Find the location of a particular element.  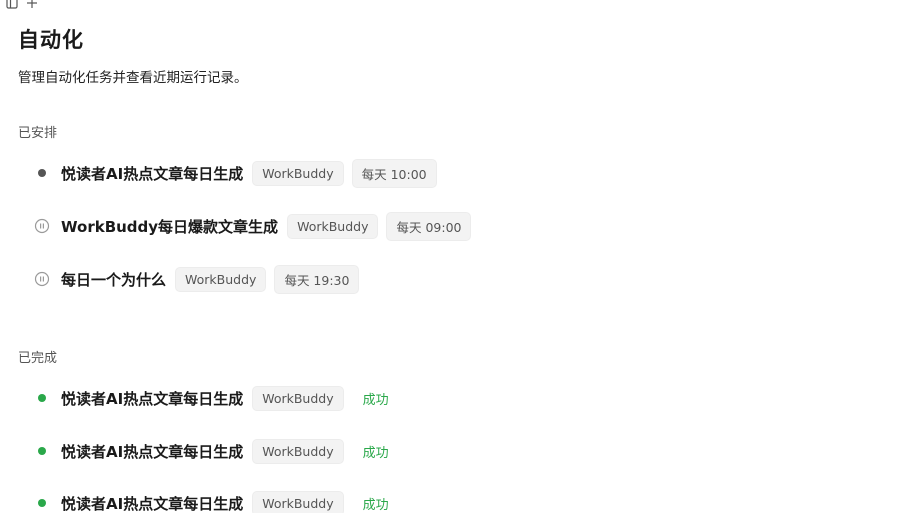

top-toolbar is located at coordinates (22, 4).